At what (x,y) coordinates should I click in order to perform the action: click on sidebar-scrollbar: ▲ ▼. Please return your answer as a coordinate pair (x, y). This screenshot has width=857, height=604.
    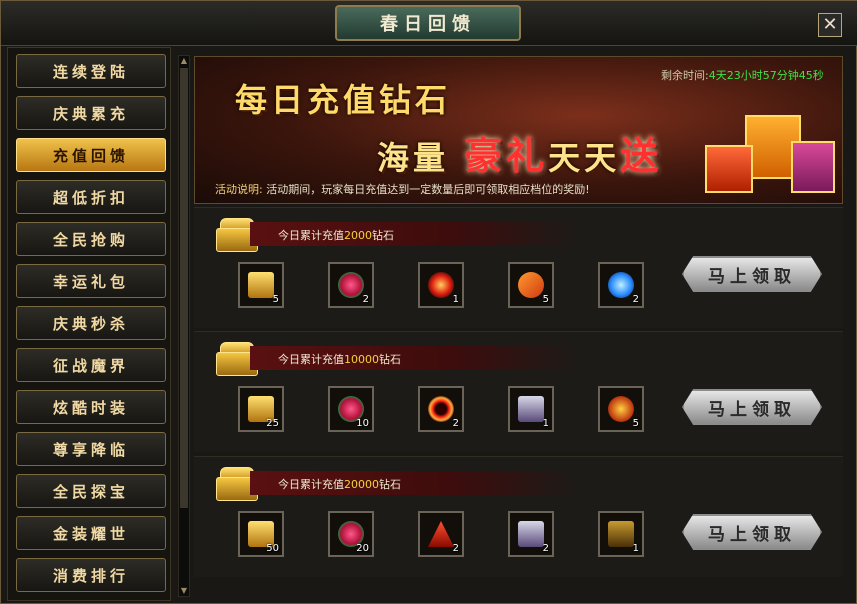
    Looking at the image, I should click on (184, 326).